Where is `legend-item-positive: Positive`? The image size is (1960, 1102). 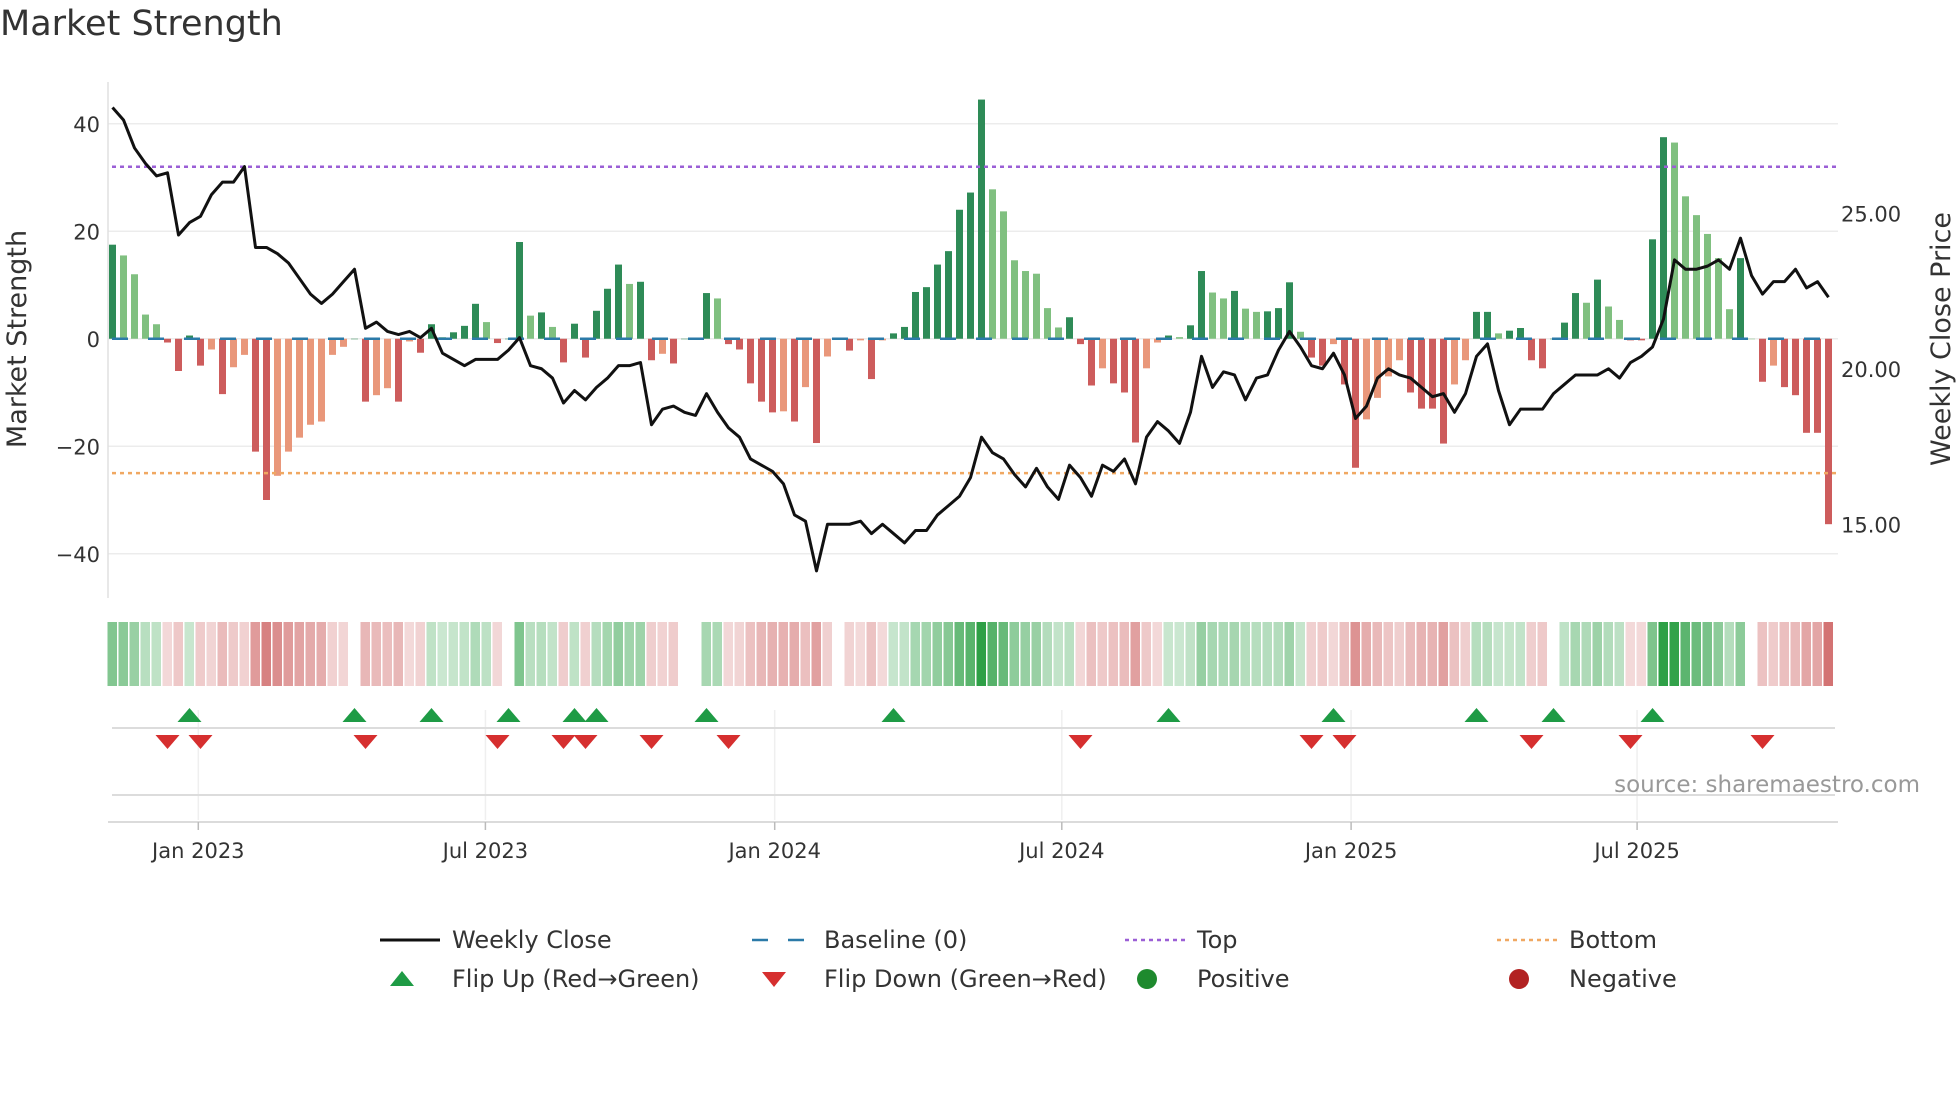
legend-item-positive: Positive is located at coordinates (1213, 979).